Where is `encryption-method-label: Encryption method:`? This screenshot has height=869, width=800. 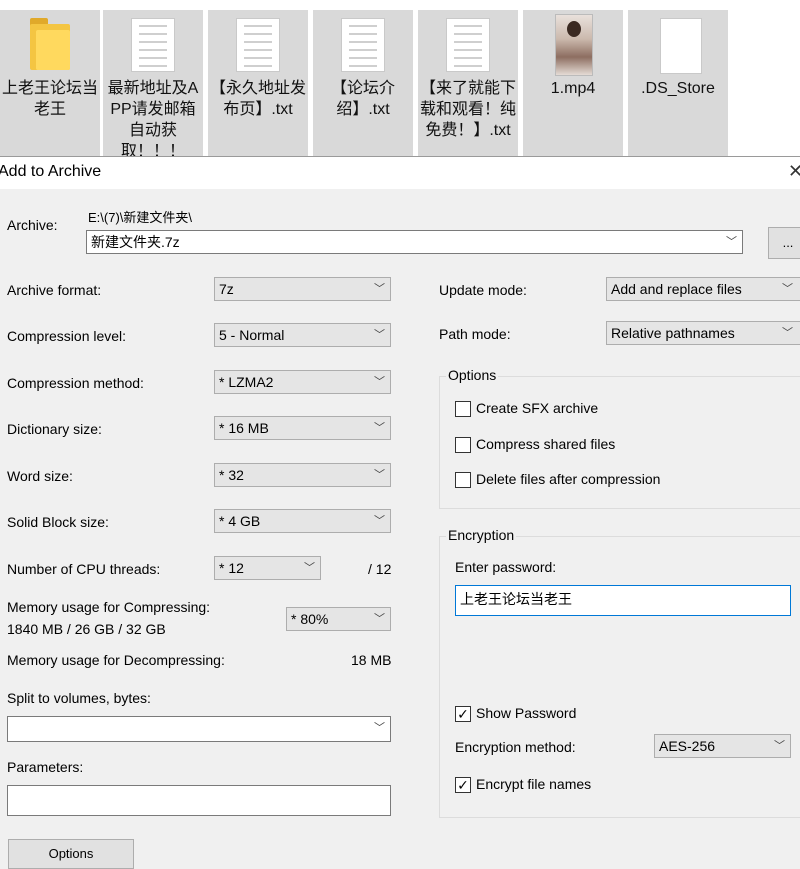 encryption-method-label: Encryption method: is located at coordinates (515, 747).